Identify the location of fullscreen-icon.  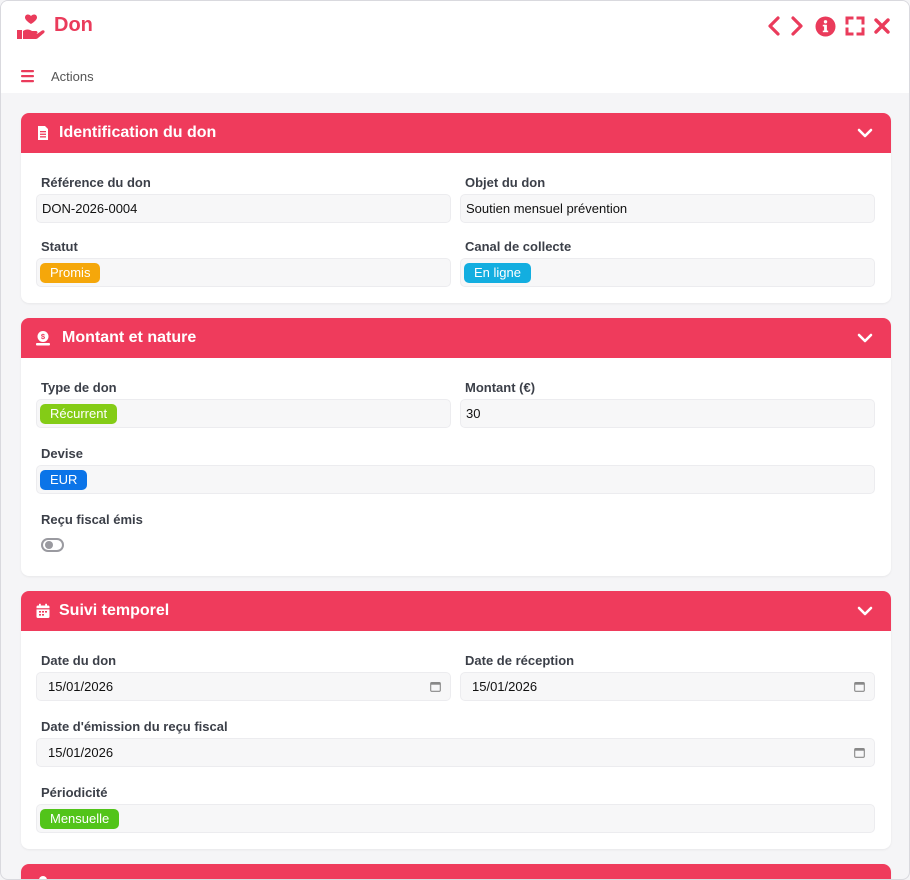
(855, 26).